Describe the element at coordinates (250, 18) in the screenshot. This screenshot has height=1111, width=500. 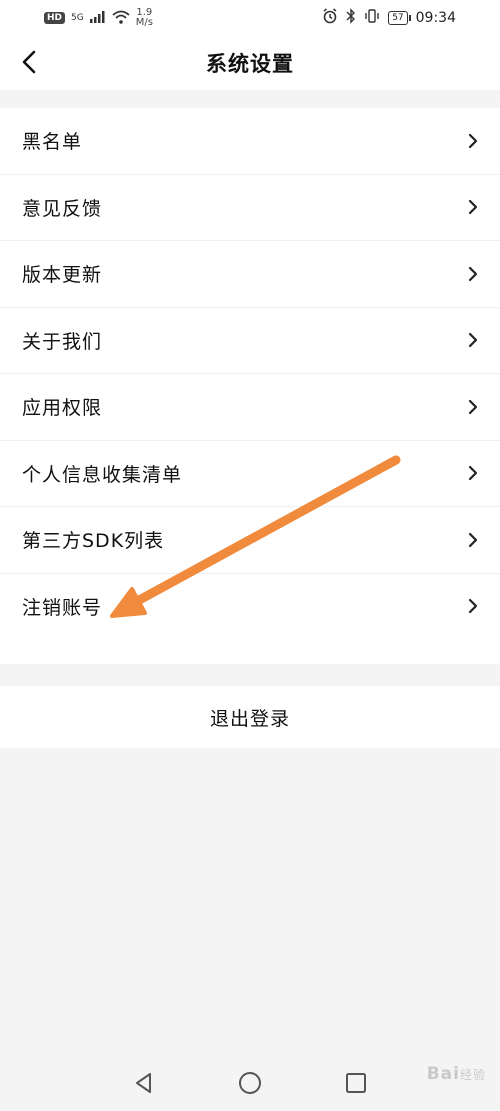
I see `status-bar: HD 5G 1.9 M/s 57 09:34` at that location.